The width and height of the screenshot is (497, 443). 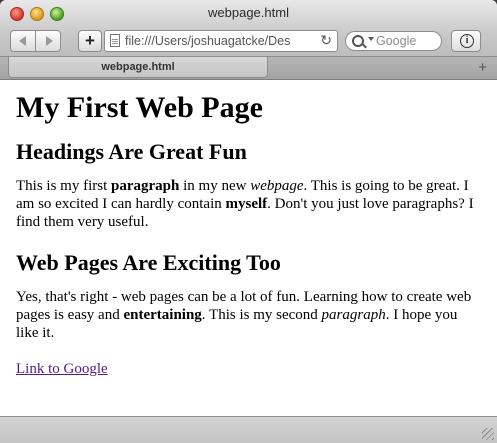 What do you see at coordinates (215, 186) in the screenshot?
I see `paragraph-text: in my new` at bounding box center [215, 186].